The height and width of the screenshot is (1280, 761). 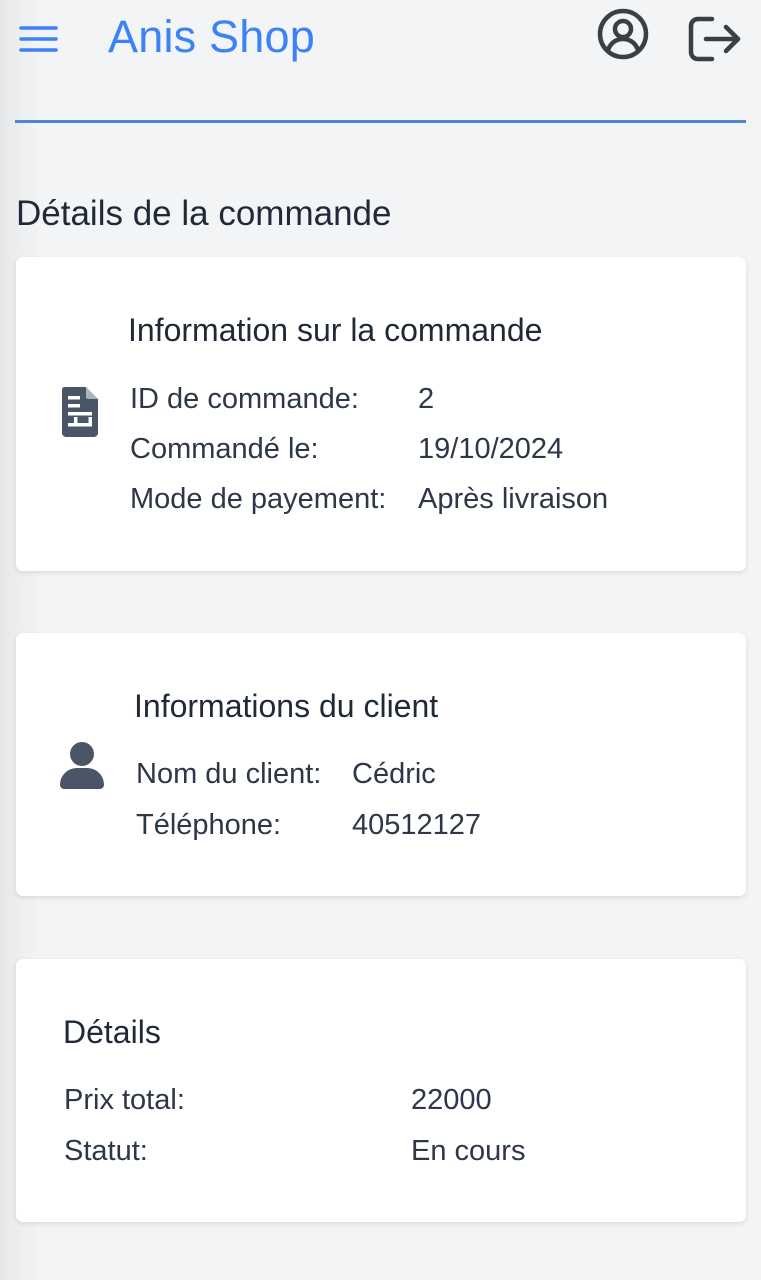 I want to click on document-icon, so click(x=80, y=412).